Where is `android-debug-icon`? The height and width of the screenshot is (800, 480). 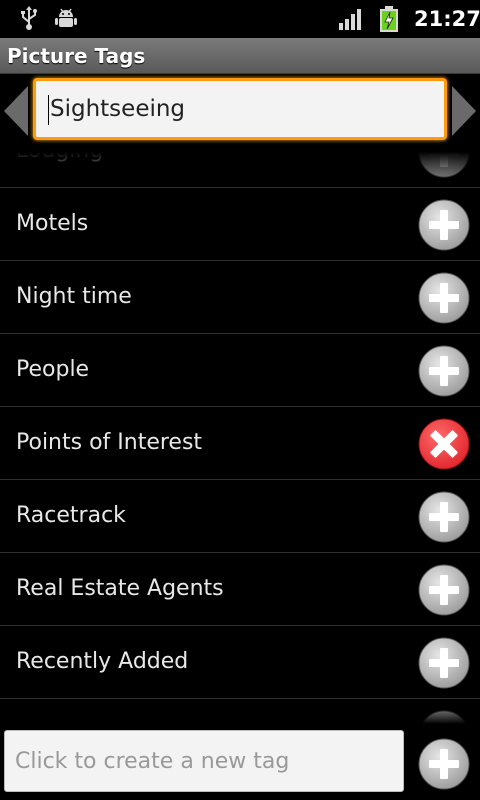
android-debug-icon is located at coordinates (66, 17).